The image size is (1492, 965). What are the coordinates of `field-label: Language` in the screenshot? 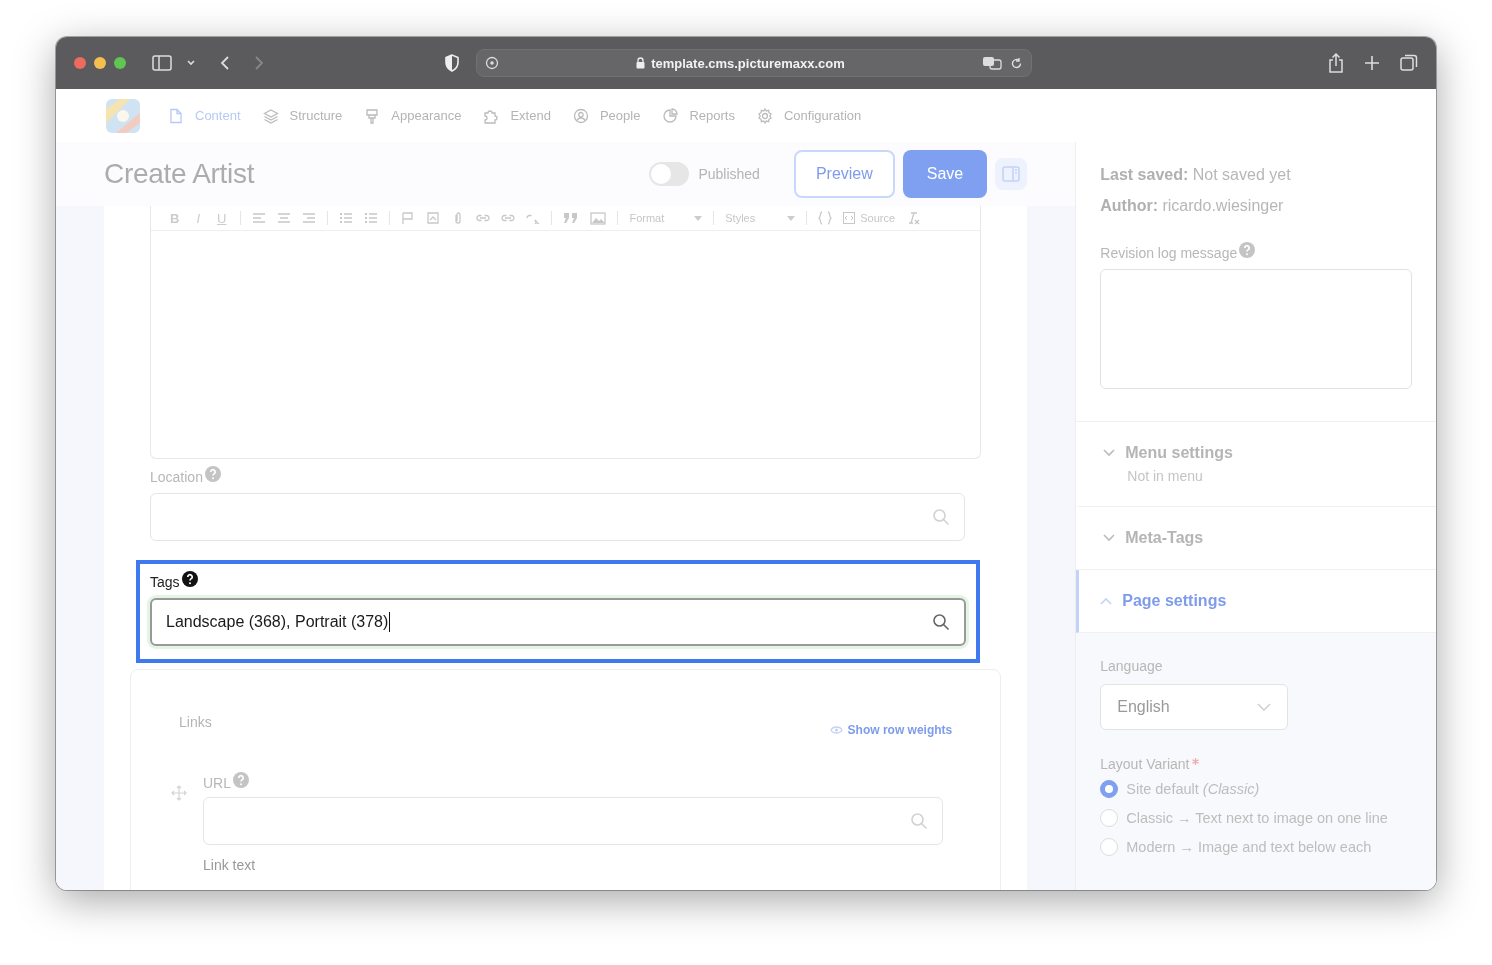 It's located at (1131, 666).